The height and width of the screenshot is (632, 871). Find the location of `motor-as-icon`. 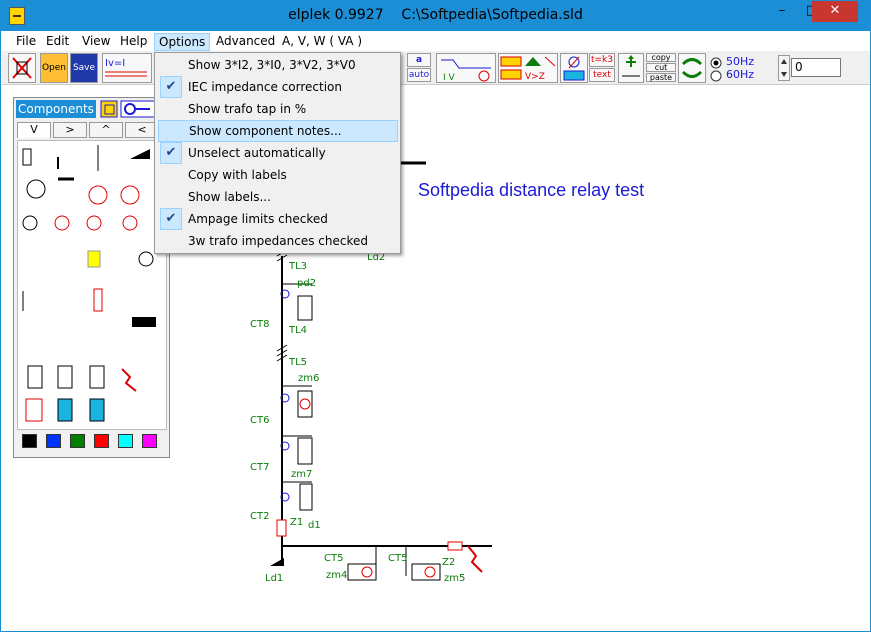

motor-as-icon is located at coordinates (98, 195).